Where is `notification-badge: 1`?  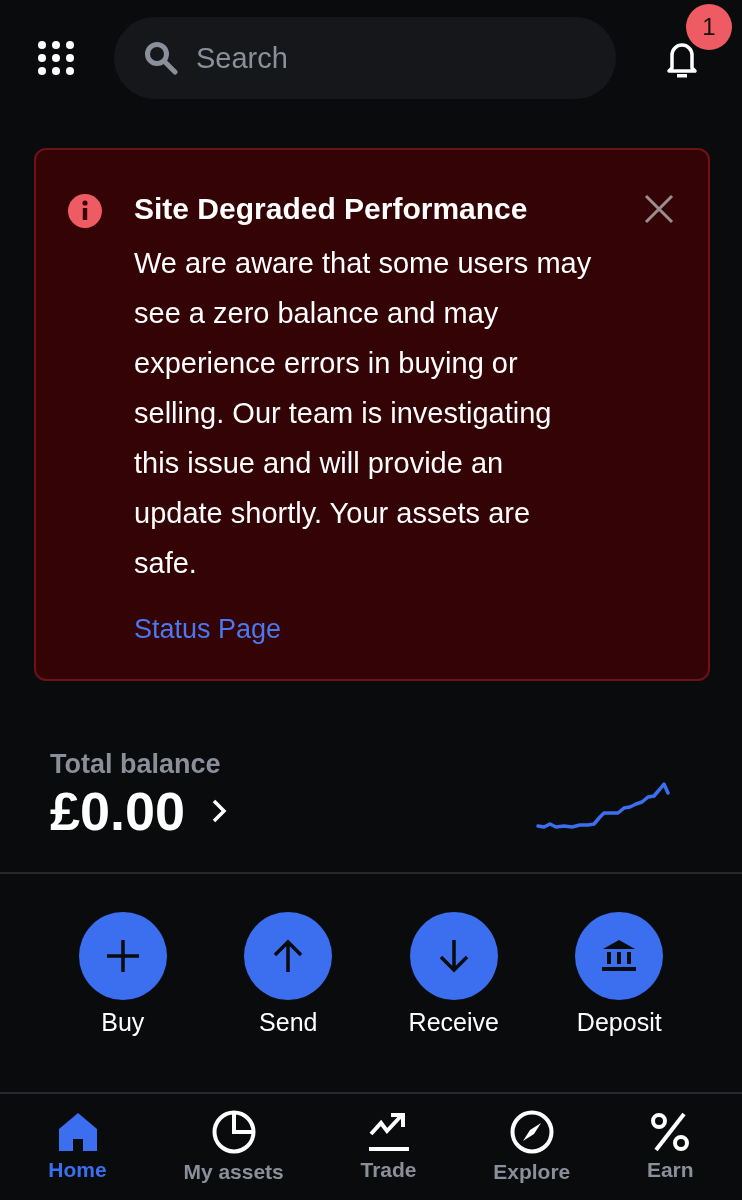 notification-badge: 1 is located at coordinates (709, 27).